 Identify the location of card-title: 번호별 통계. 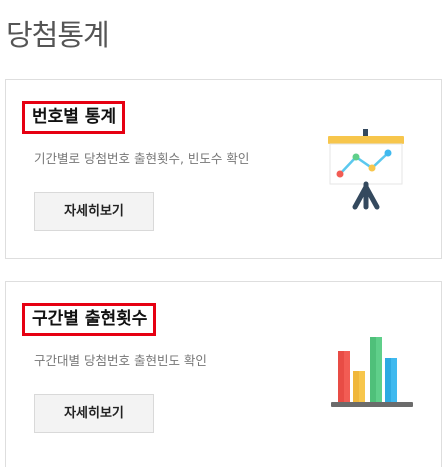
(74, 117).